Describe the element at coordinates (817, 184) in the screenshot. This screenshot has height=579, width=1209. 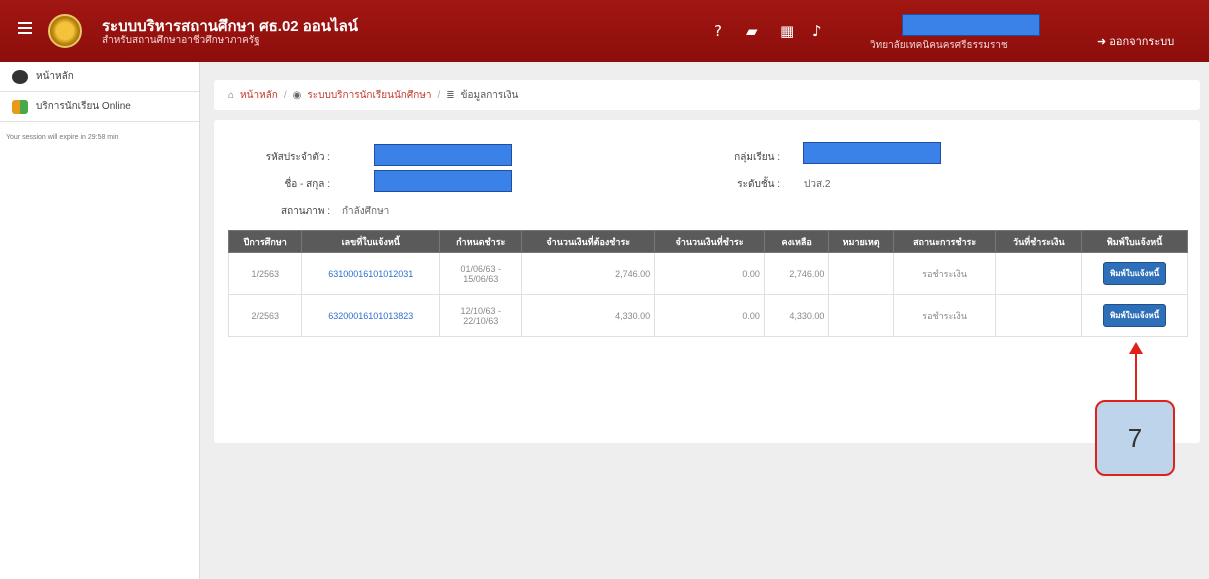
I see `level-value: ปวส.2` at that location.